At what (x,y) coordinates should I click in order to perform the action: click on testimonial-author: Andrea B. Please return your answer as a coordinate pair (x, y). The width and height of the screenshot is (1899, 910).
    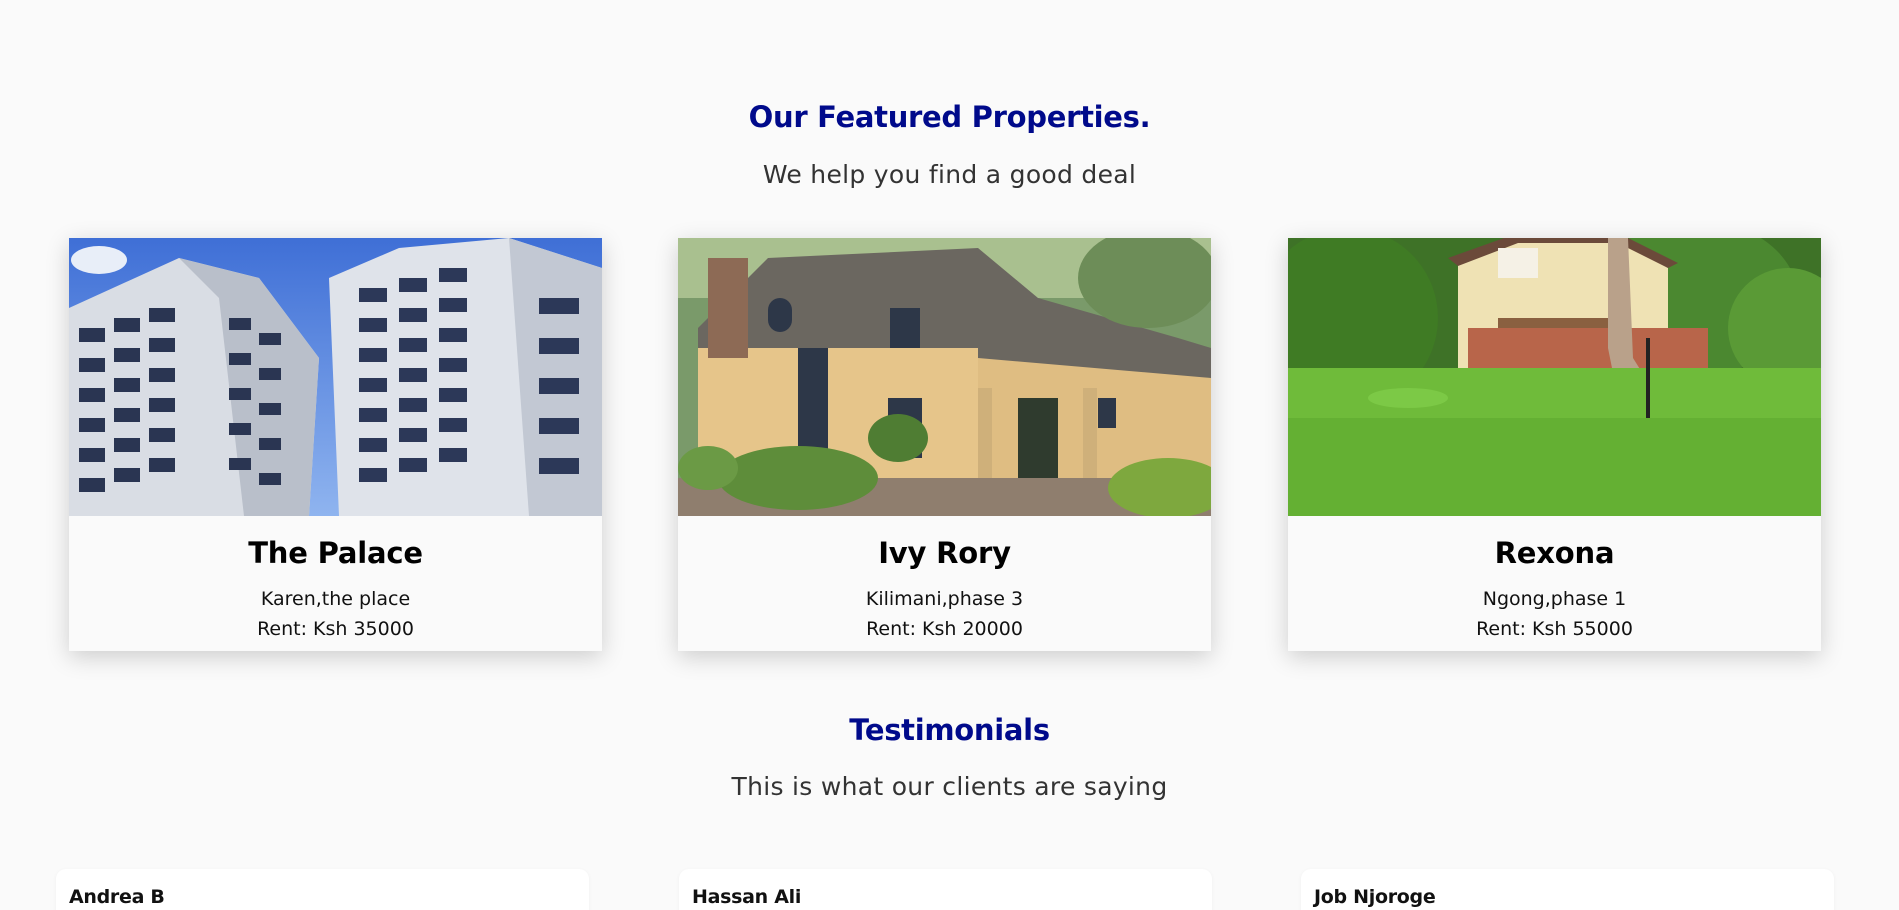
    Looking at the image, I should click on (117, 897).